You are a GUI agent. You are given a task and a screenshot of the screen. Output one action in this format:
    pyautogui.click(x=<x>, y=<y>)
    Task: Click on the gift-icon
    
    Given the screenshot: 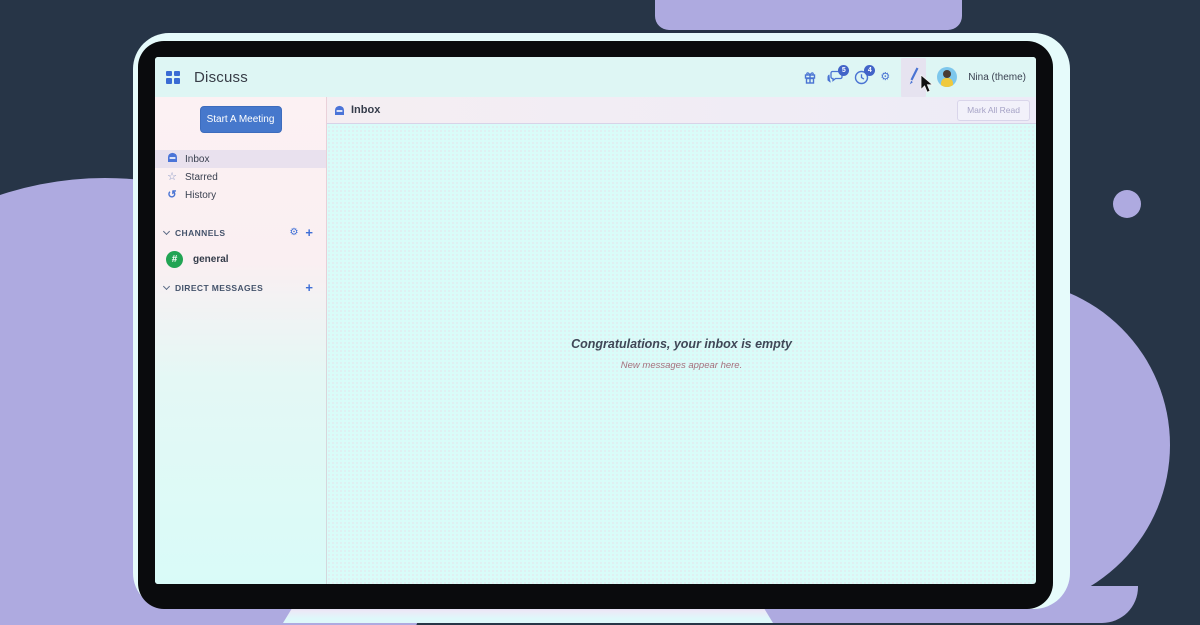 What is the action you would take?
    pyautogui.click(x=810, y=77)
    